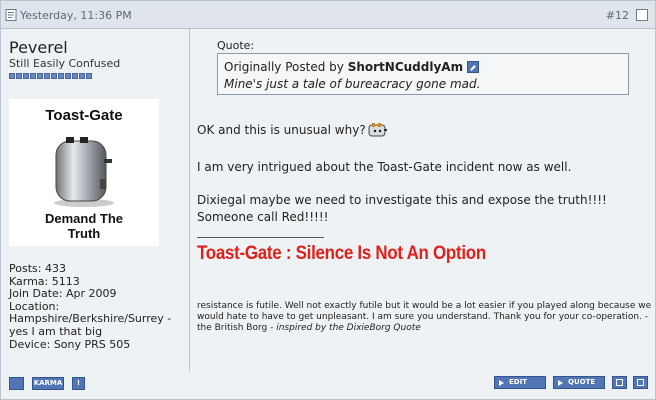 Image resolution: width=656 pixels, height=400 pixels. What do you see at coordinates (16, 383) in the screenshot?
I see `user-profile-button` at bounding box center [16, 383].